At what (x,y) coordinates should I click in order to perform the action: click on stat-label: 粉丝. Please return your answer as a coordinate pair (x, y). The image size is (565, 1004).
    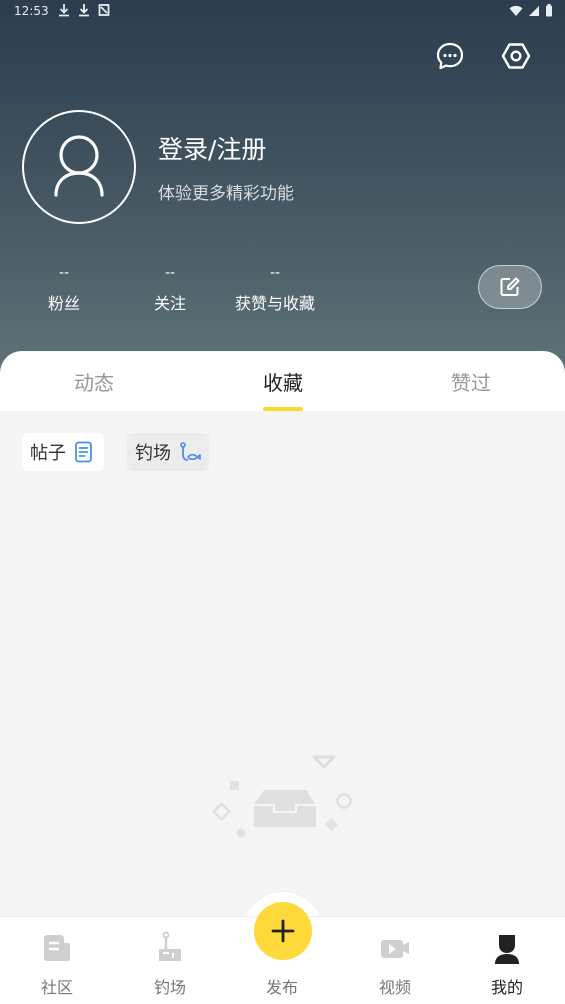
    Looking at the image, I should click on (63, 303).